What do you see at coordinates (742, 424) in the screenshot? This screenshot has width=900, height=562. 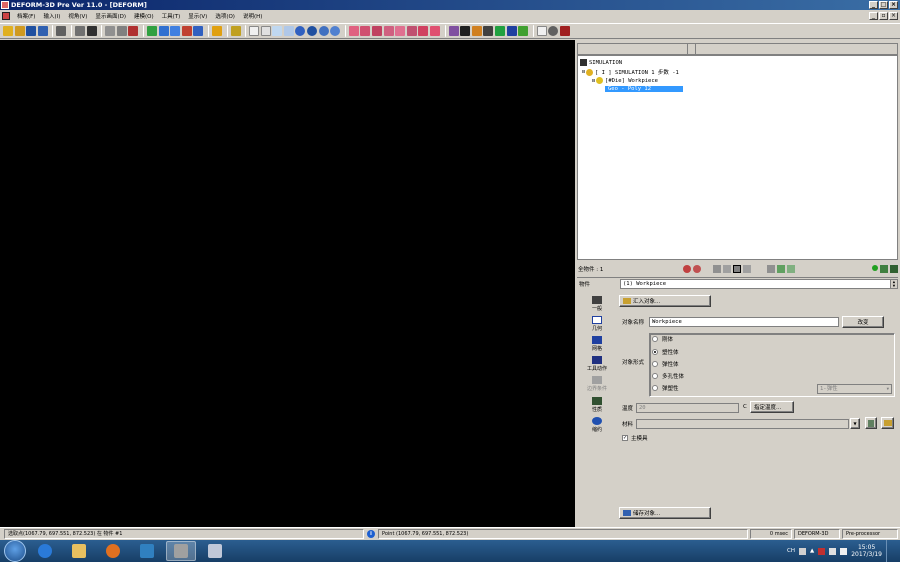 I see `material-field` at bounding box center [742, 424].